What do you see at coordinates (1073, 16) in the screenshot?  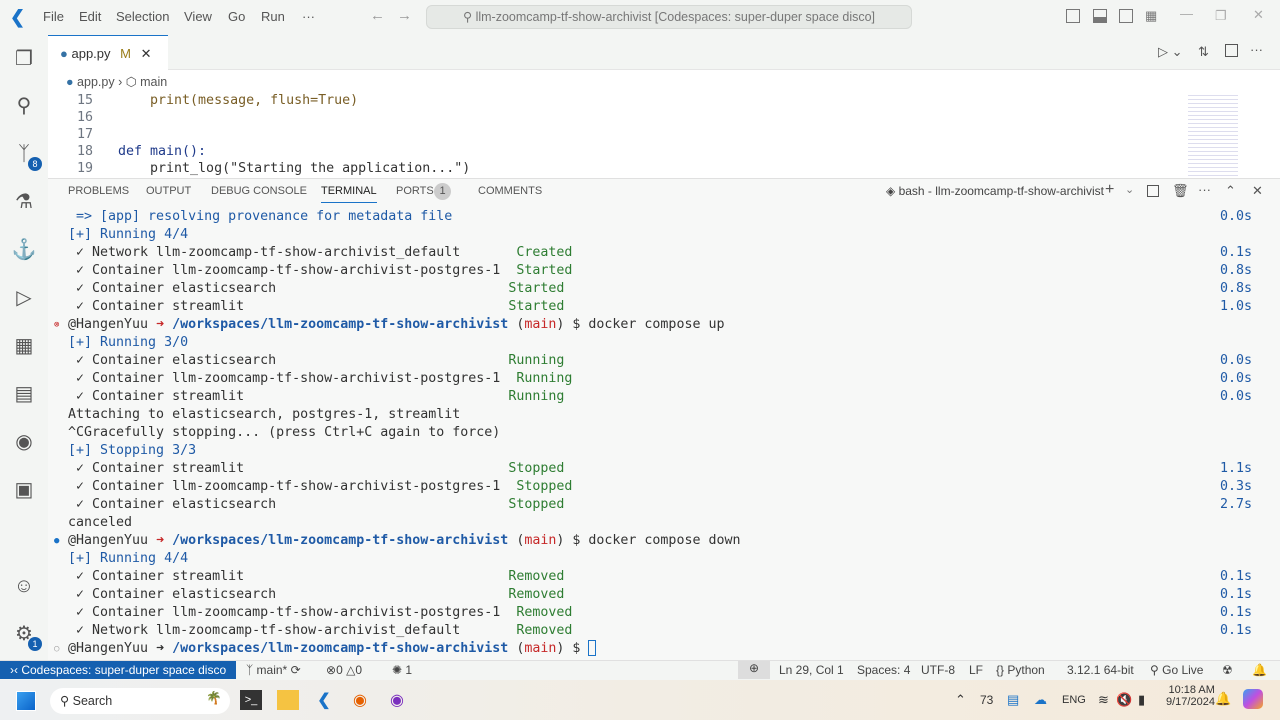 I see `toggle-sidebar-icon` at bounding box center [1073, 16].